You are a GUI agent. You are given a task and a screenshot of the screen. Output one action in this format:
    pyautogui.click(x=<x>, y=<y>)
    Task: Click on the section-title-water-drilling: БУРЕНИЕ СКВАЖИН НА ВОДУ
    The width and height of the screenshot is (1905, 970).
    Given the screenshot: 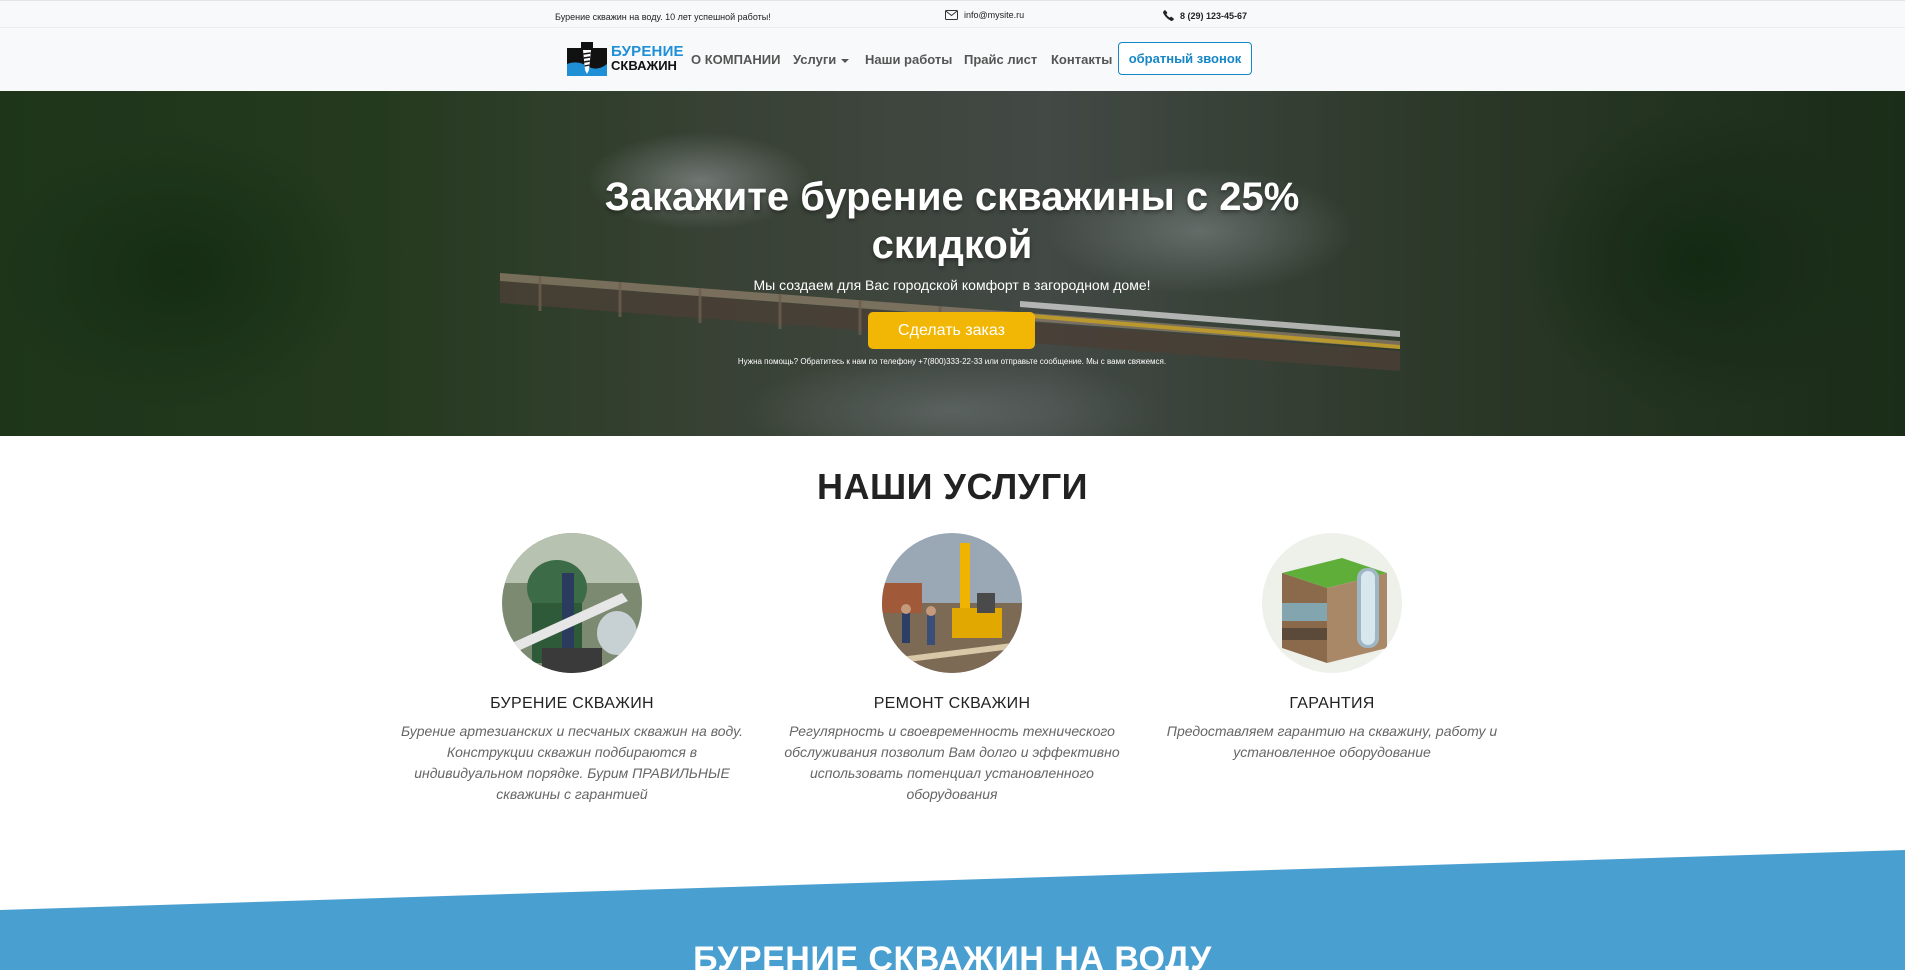 What is the action you would take?
    pyautogui.click(x=952, y=955)
    